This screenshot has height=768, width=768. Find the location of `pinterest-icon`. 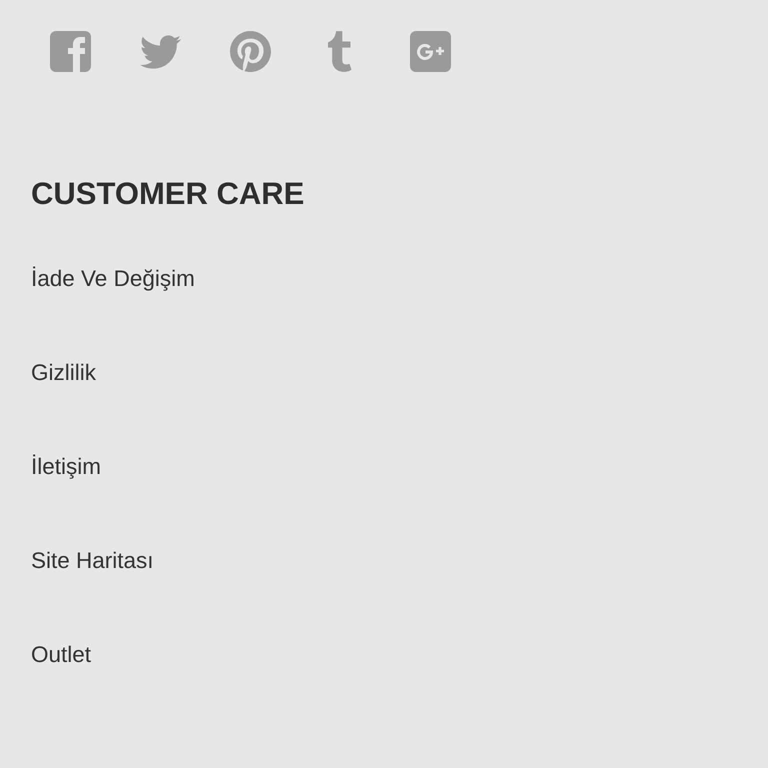

pinterest-icon is located at coordinates (250, 51).